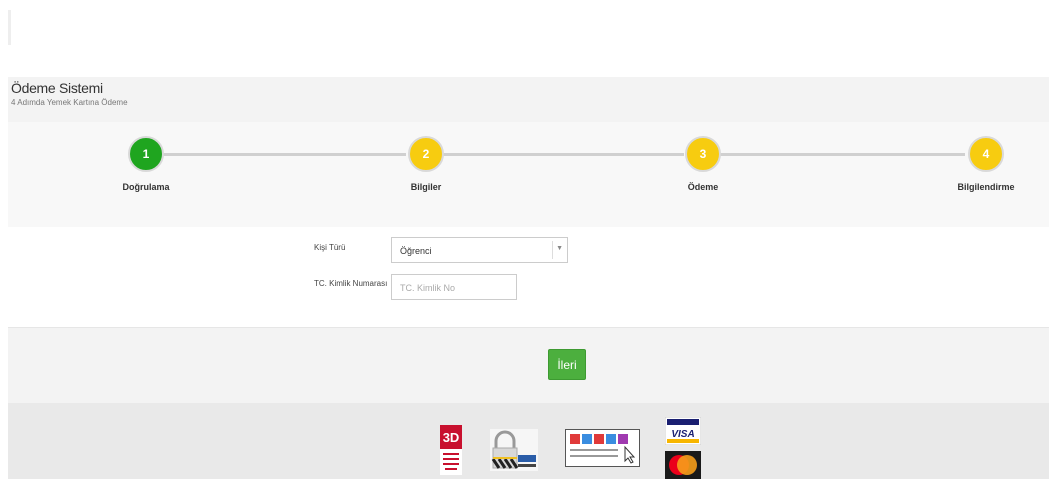 The height and width of the screenshot is (484, 1049). I want to click on tc-placeholder: TC. Kimlik No, so click(428, 288).